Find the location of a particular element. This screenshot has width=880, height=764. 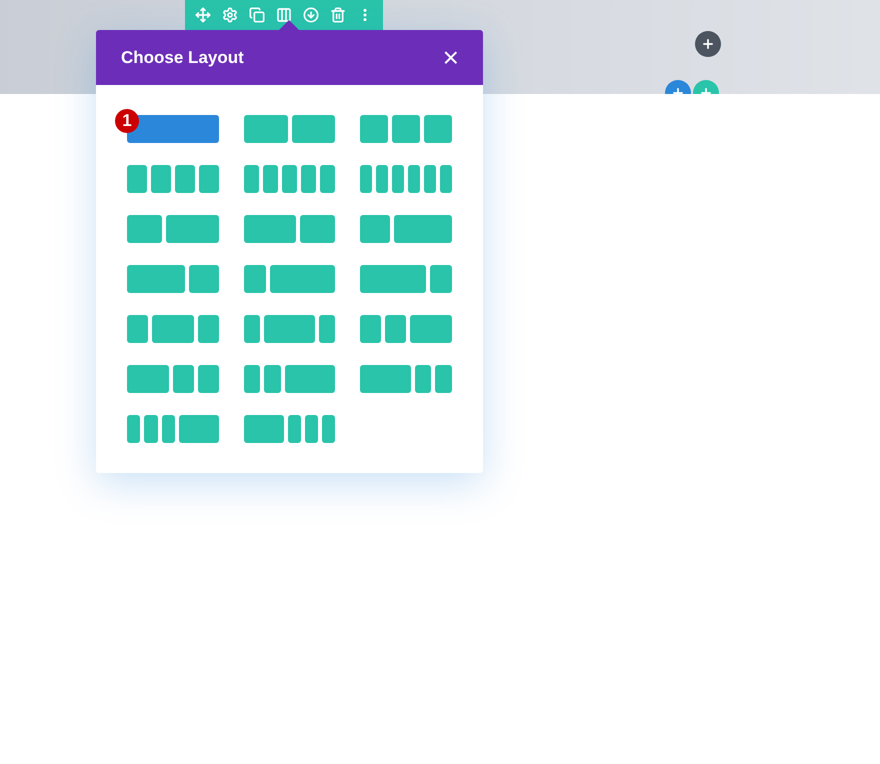

plus-icon is located at coordinates (708, 44).